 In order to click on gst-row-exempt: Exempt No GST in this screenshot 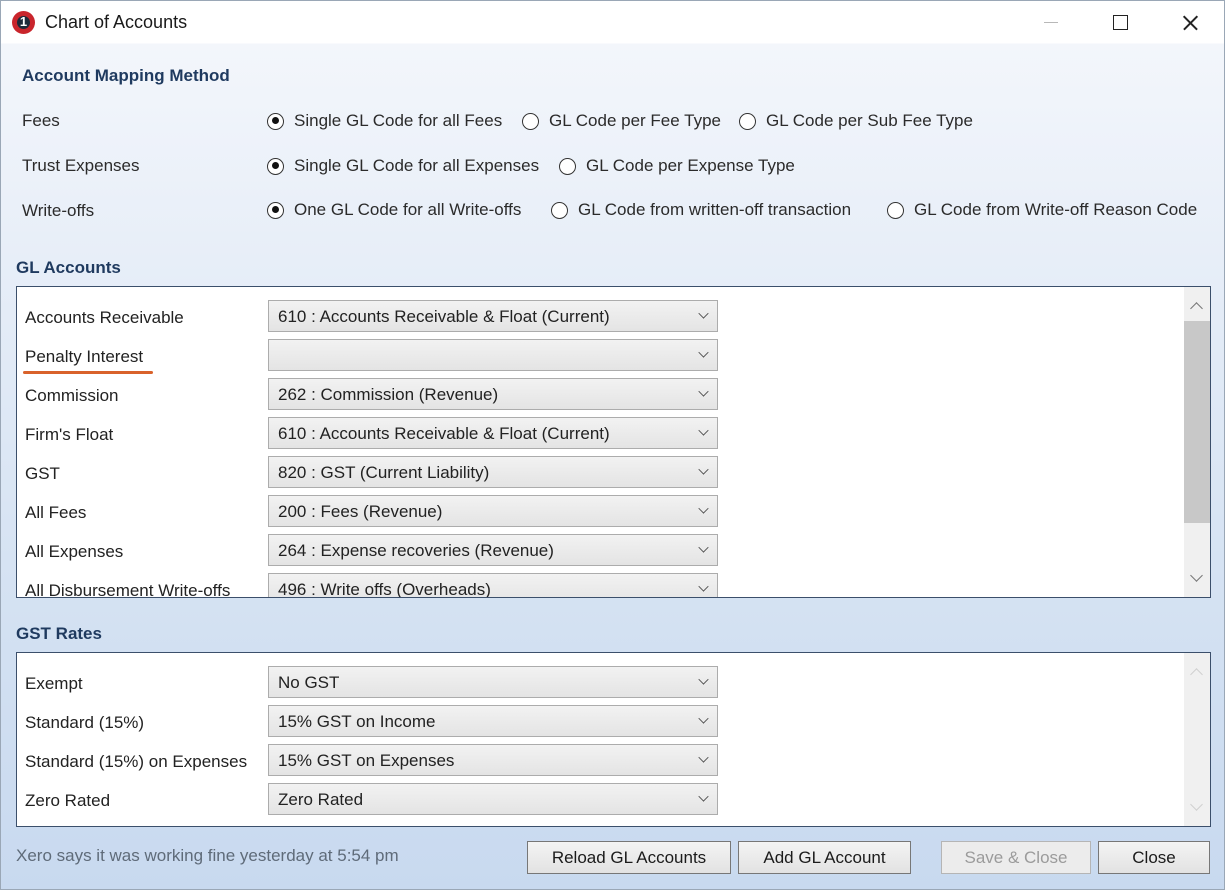, I will do `click(613, 684)`.